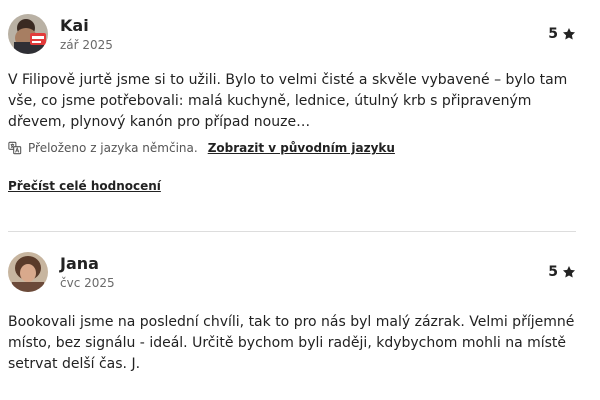 The width and height of the screenshot is (600, 400). What do you see at coordinates (79, 263) in the screenshot?
I see `reviewer-name: Jana` at bounding box center [79, 263].